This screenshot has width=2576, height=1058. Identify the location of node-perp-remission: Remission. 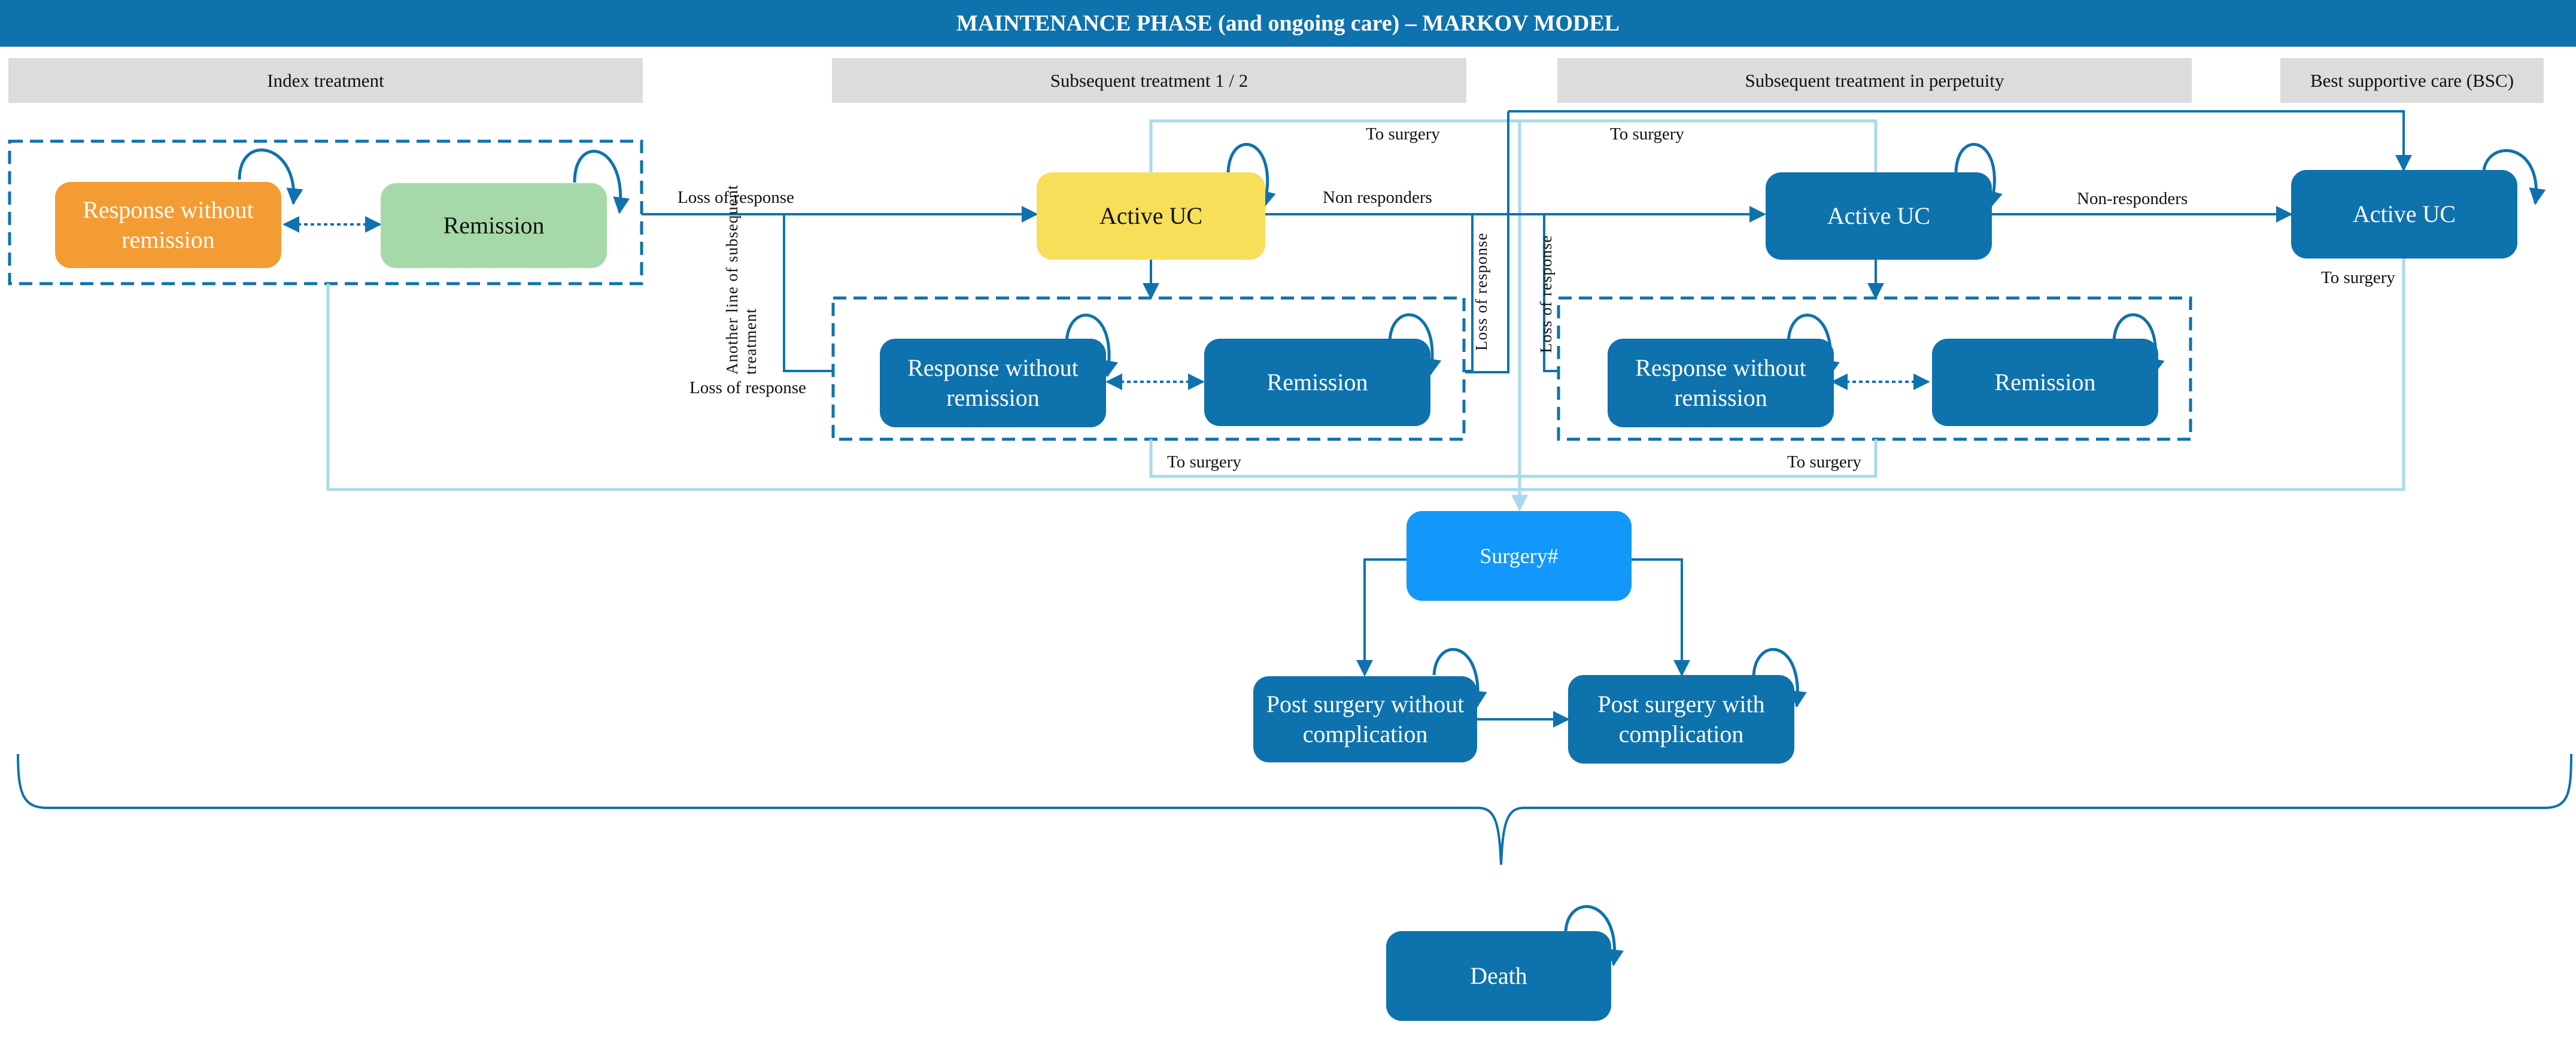
(2045, 382).